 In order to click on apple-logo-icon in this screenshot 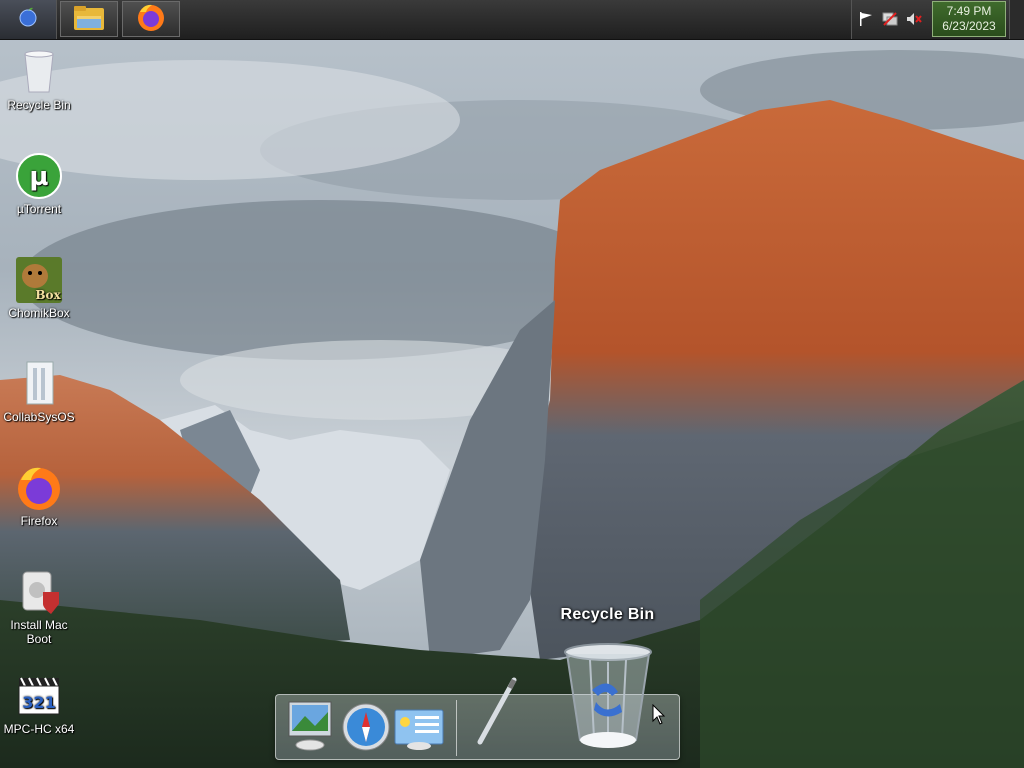, I will do `click(28, 19)`.